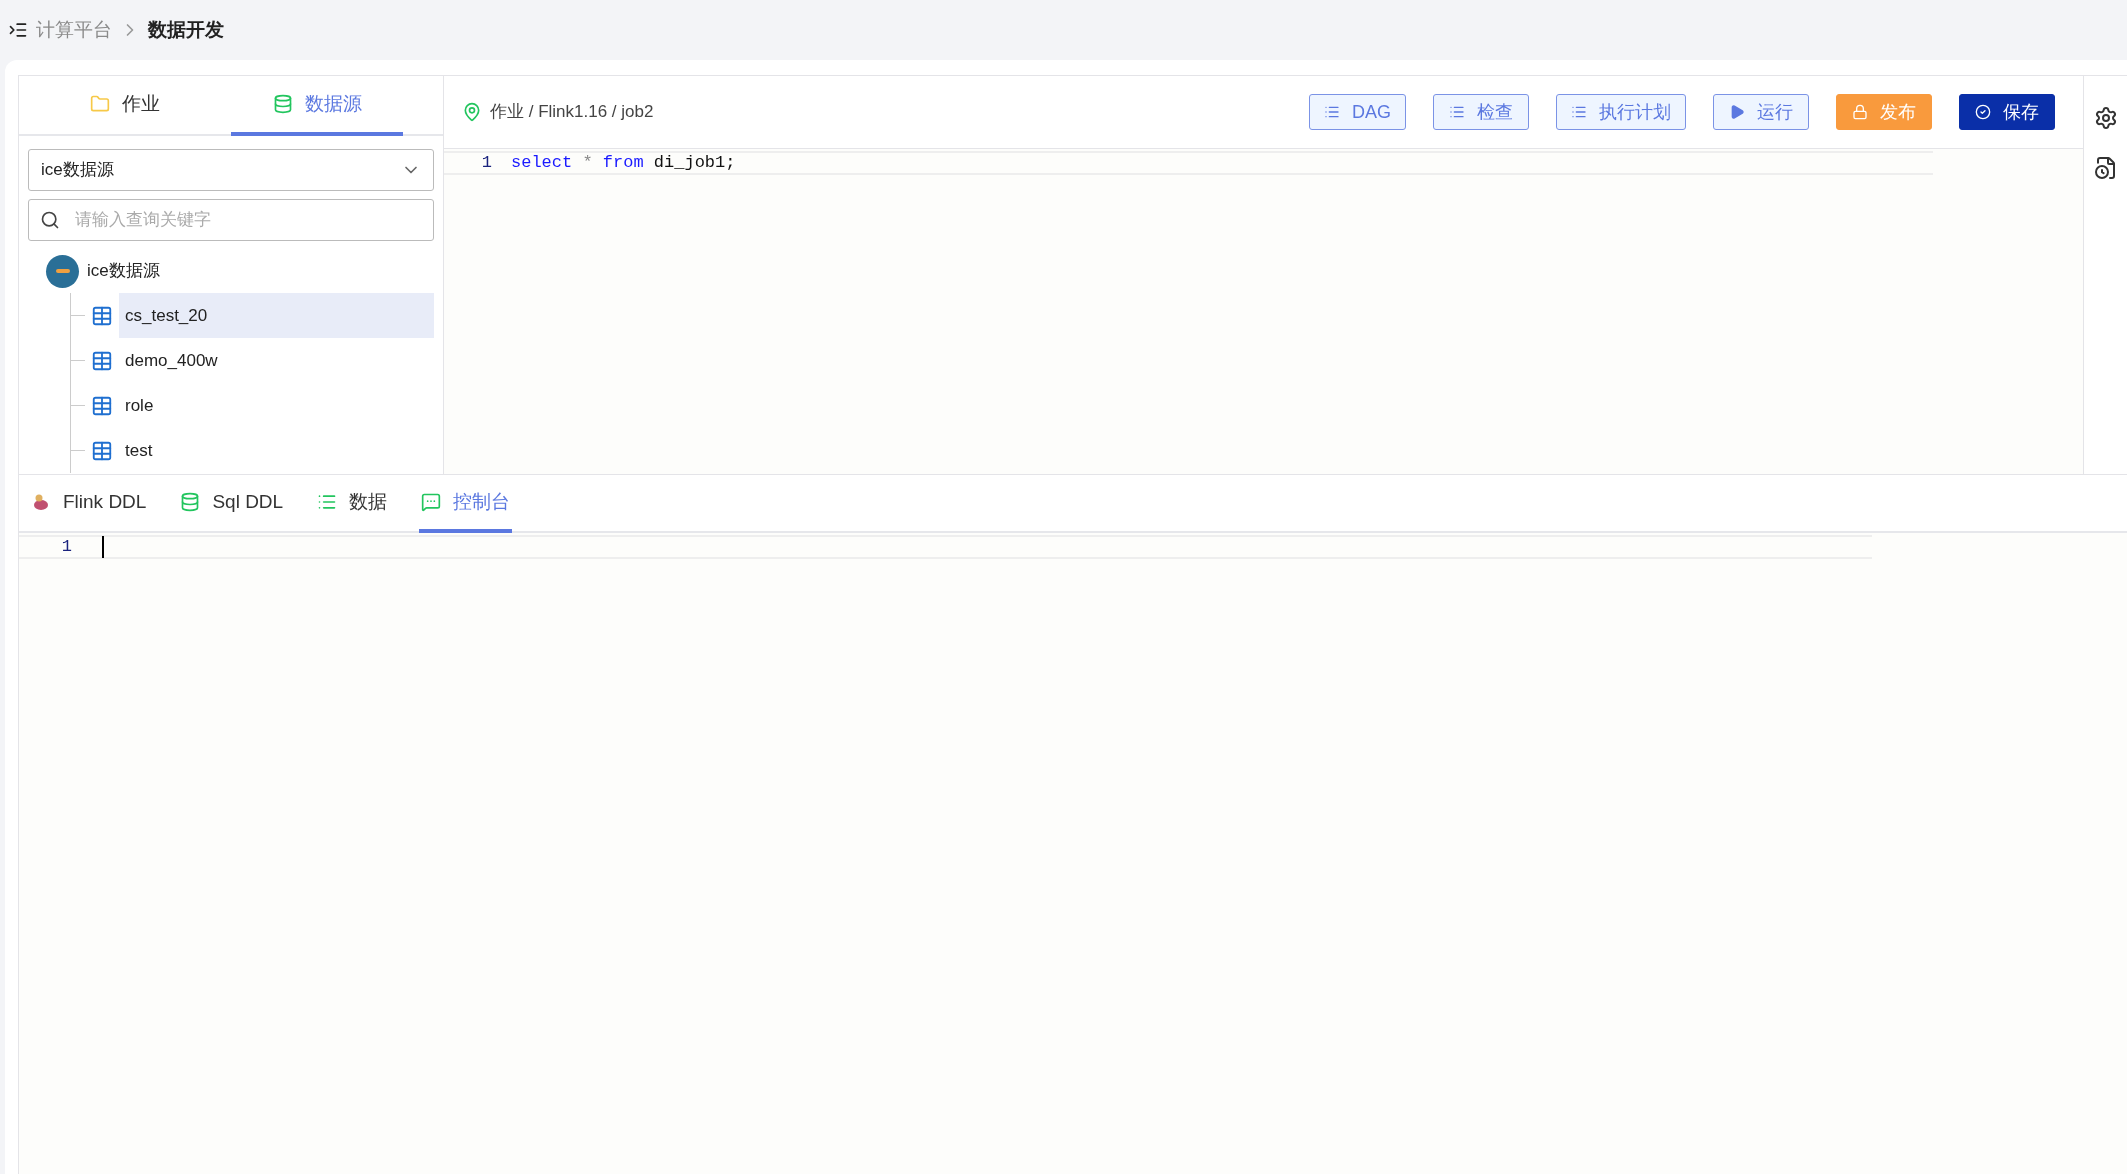 This screenshot has width=2127, height=1174. Describe the element at coordinates (1621, 112) in the screenshot. I see `toolbar-button: 执行计划` at that location.